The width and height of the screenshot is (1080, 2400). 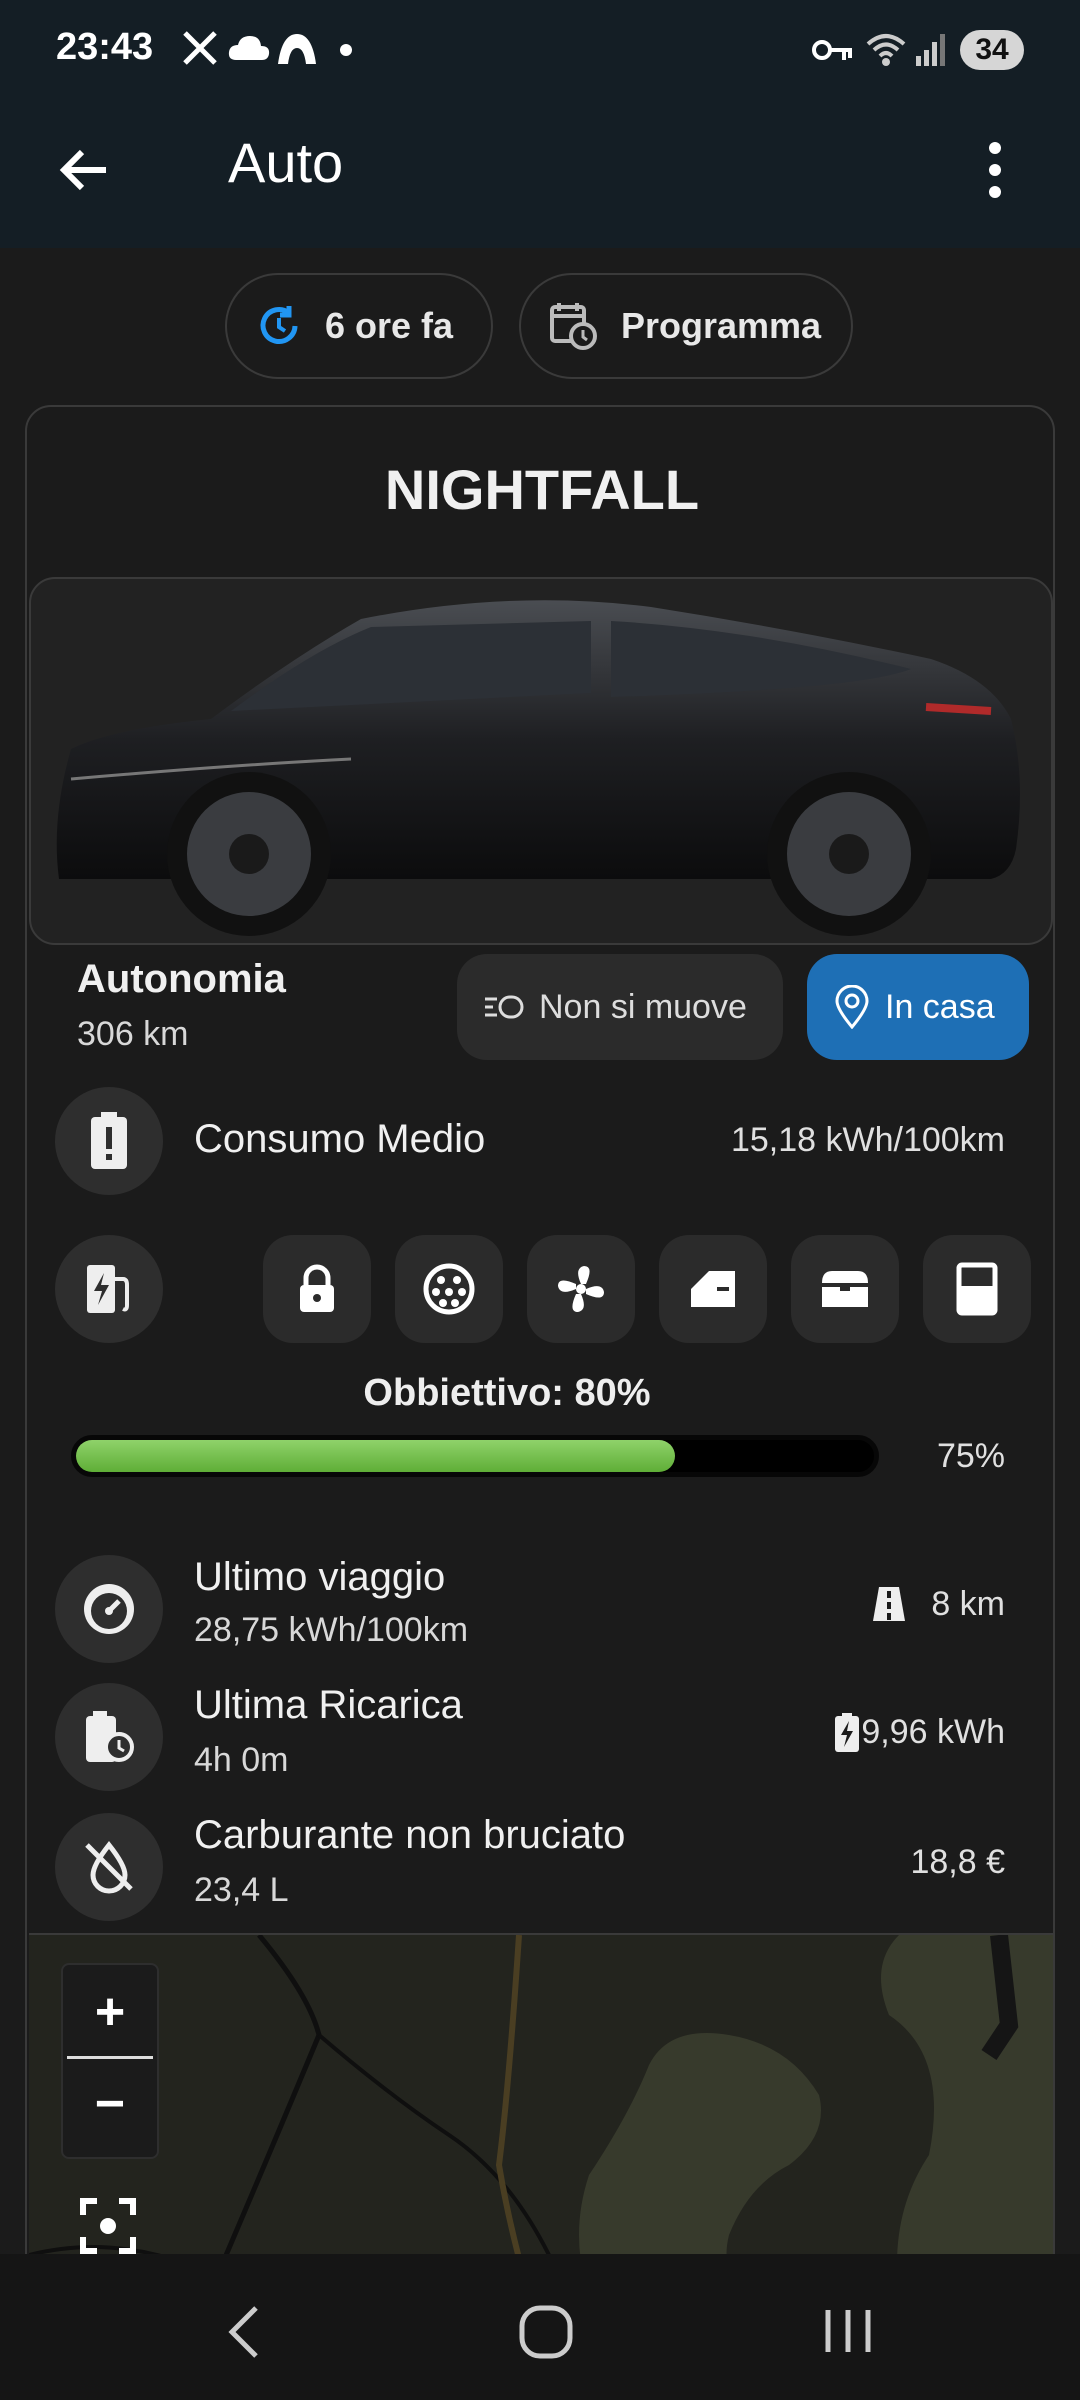 I want to click on fuel-saved-volume: 23,4 L, so click(x=241, y=1890).